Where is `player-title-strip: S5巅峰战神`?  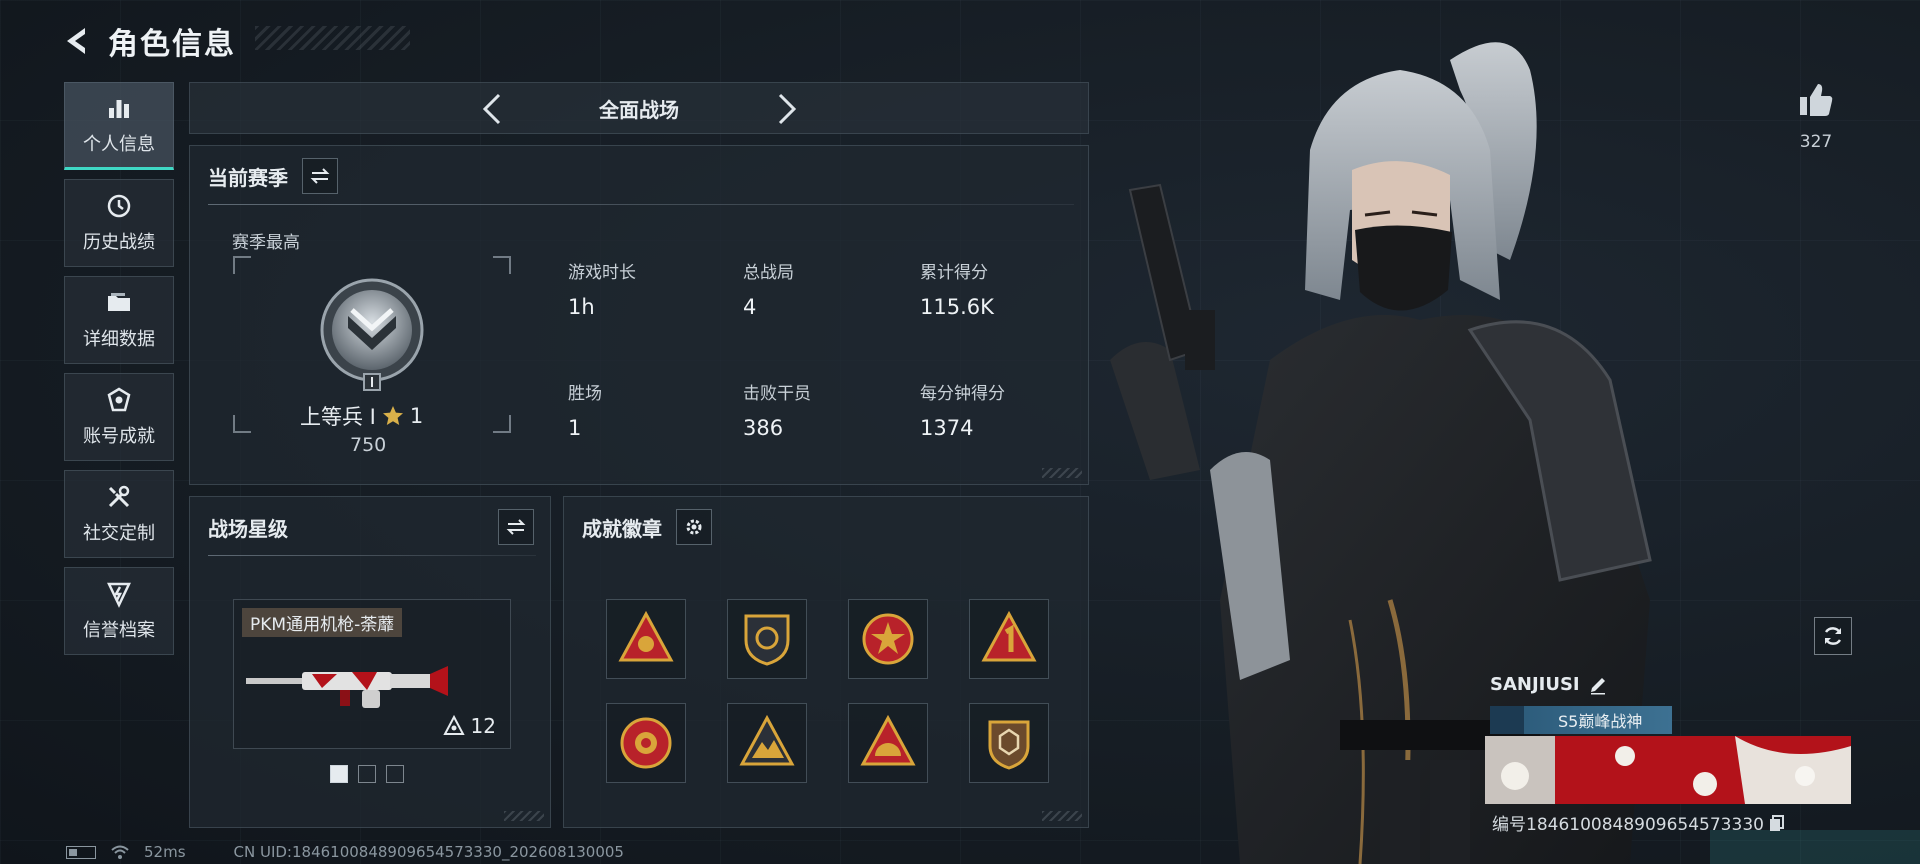
player-title-strip: S5巅峰战神 is located at coordinates (1581, 720).